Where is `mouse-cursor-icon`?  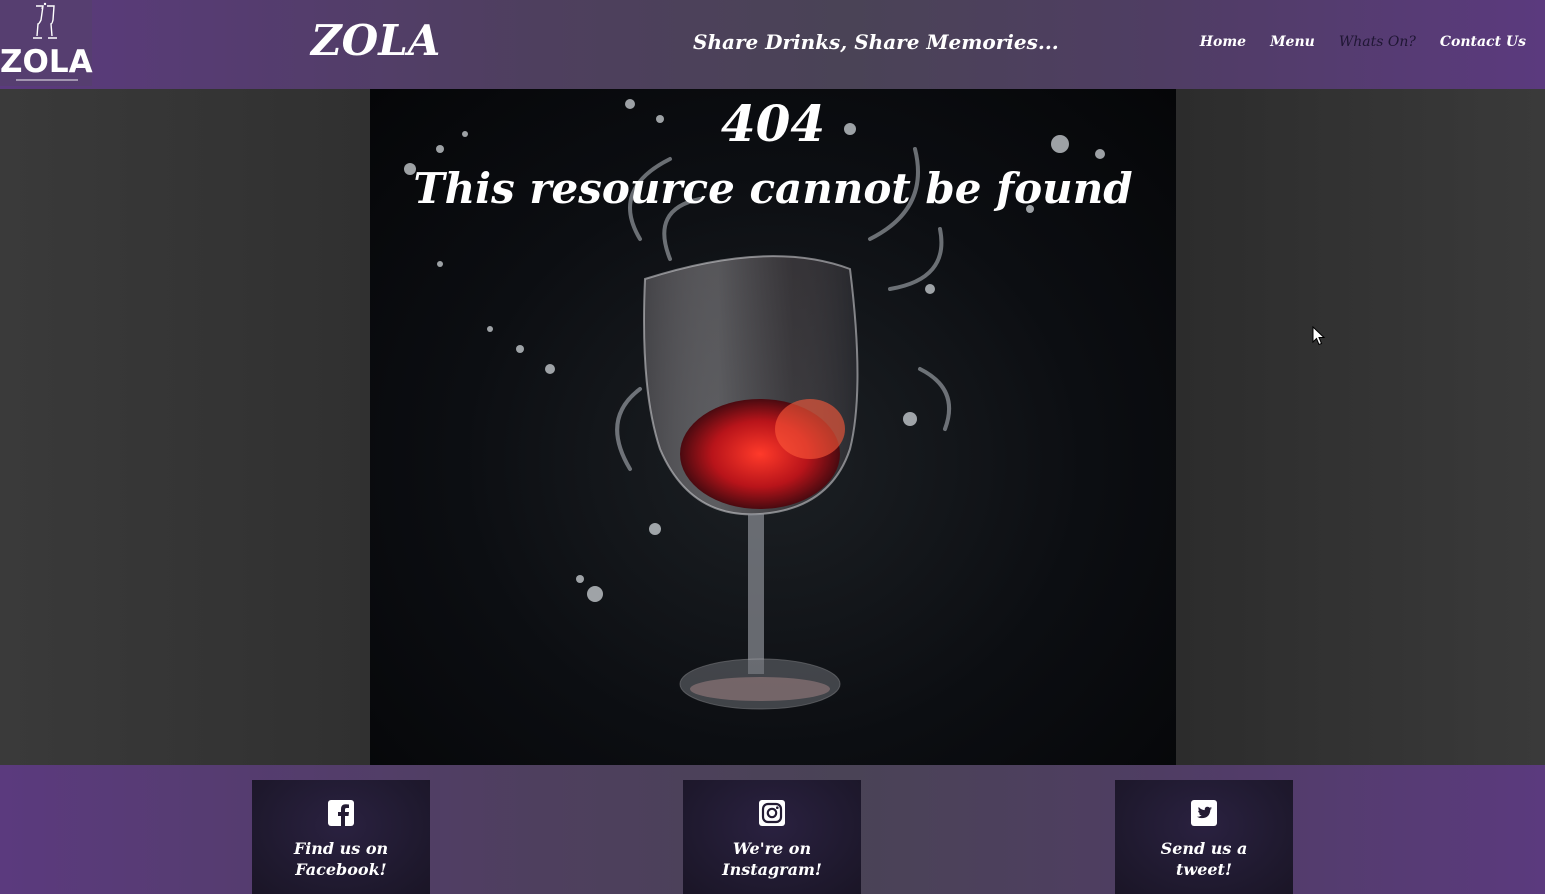
mouse-cursor-icon is located at coordinates (1319, 336).